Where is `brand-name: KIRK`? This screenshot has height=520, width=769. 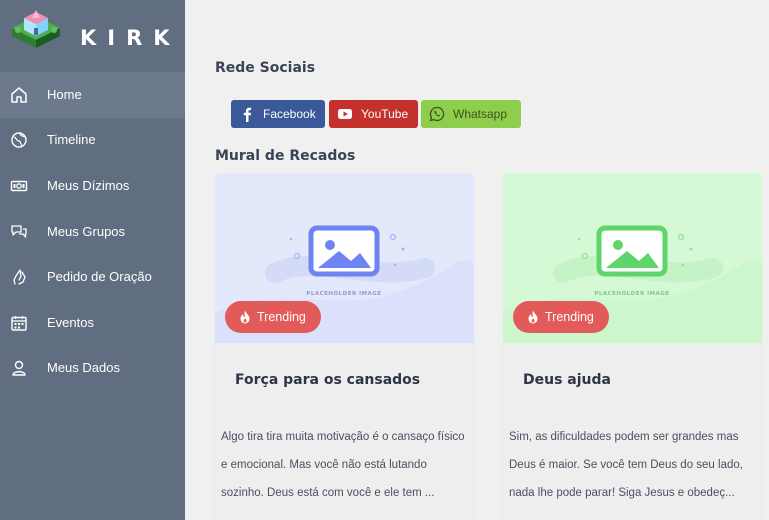 brand-name: KIRK is located at coordinates (130, 38).